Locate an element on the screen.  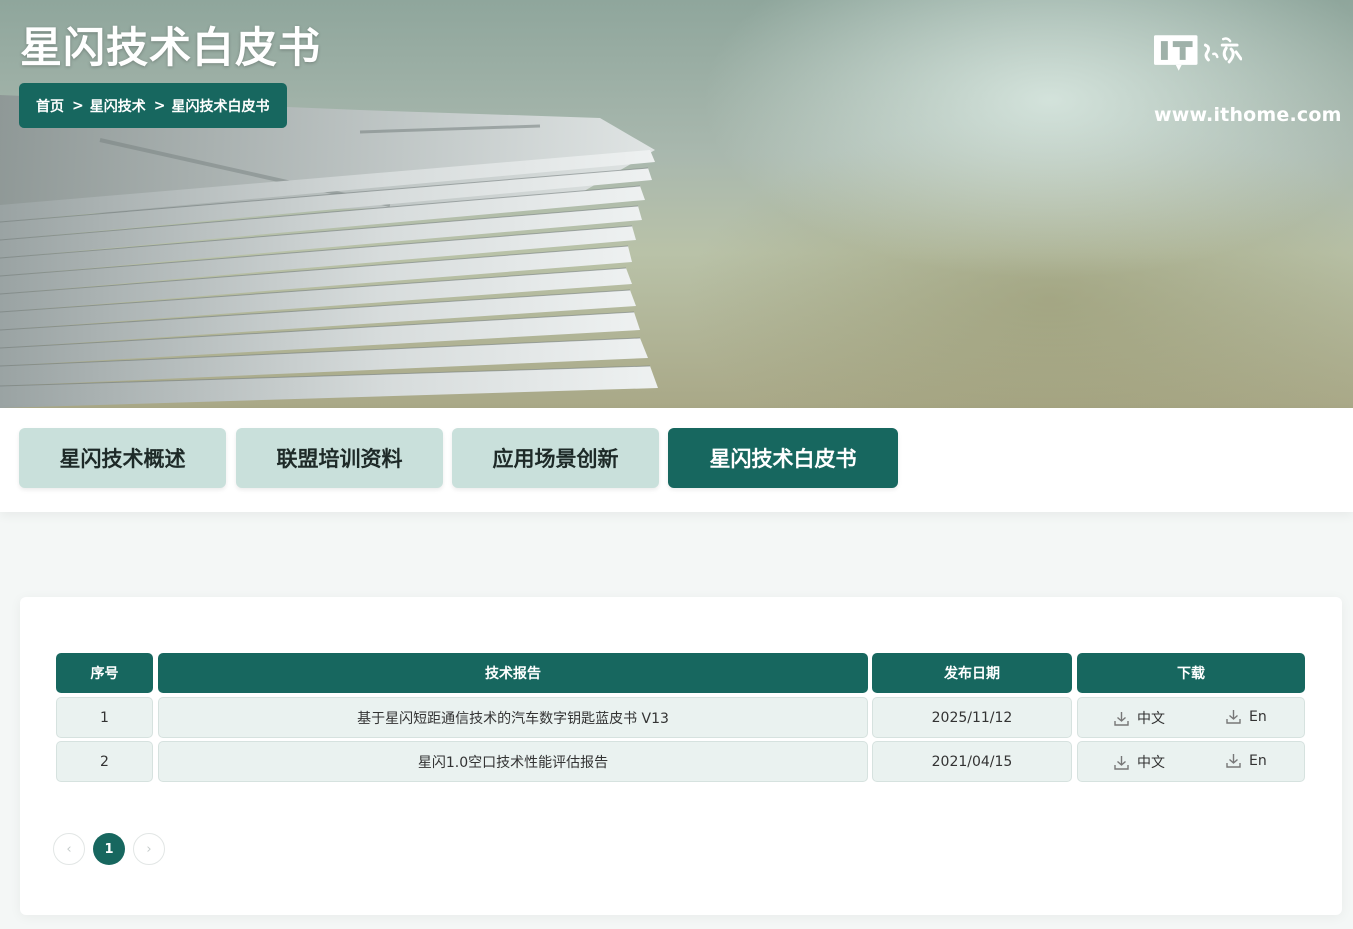
breadcrumb-home: 首页 is located at coordinates (50, 106).